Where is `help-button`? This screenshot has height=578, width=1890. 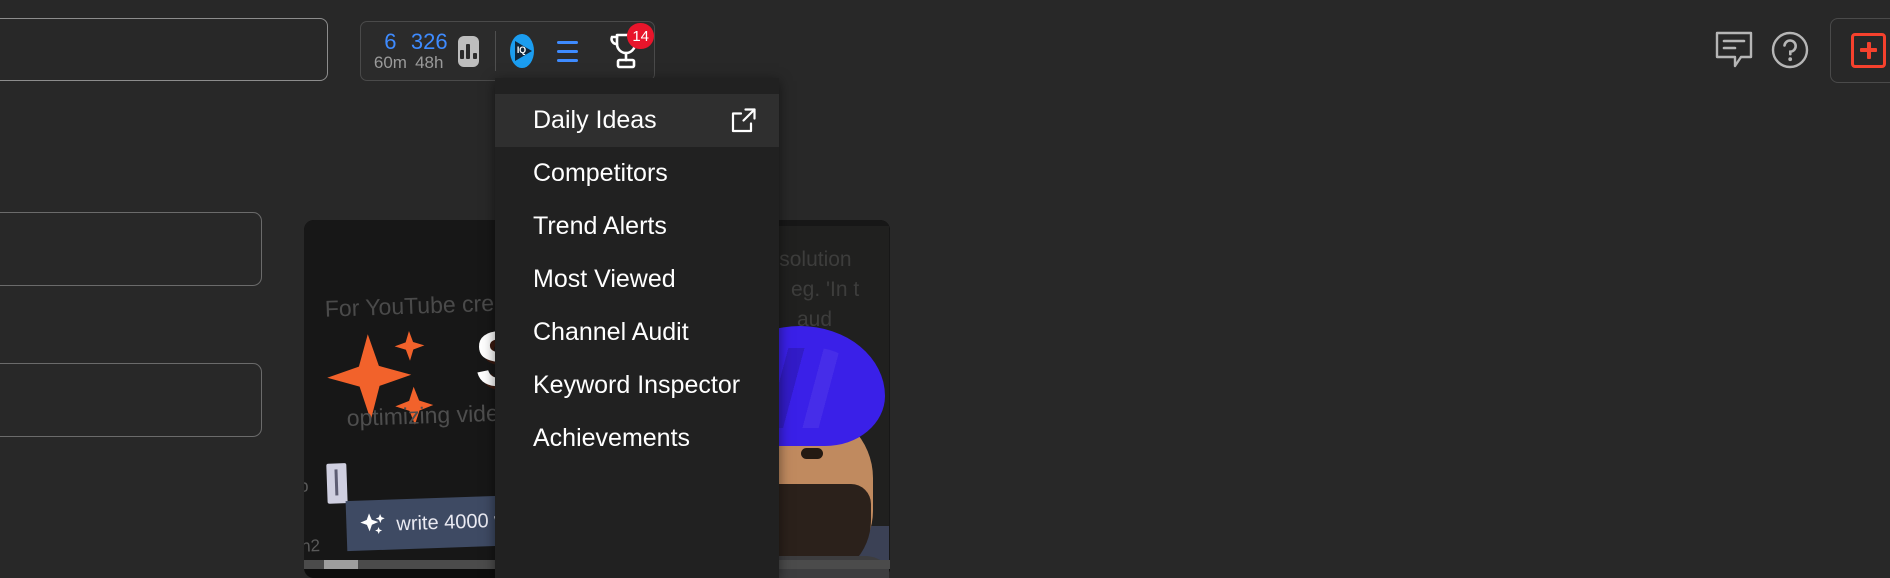
help-button is located at coordinates (1790, 50).